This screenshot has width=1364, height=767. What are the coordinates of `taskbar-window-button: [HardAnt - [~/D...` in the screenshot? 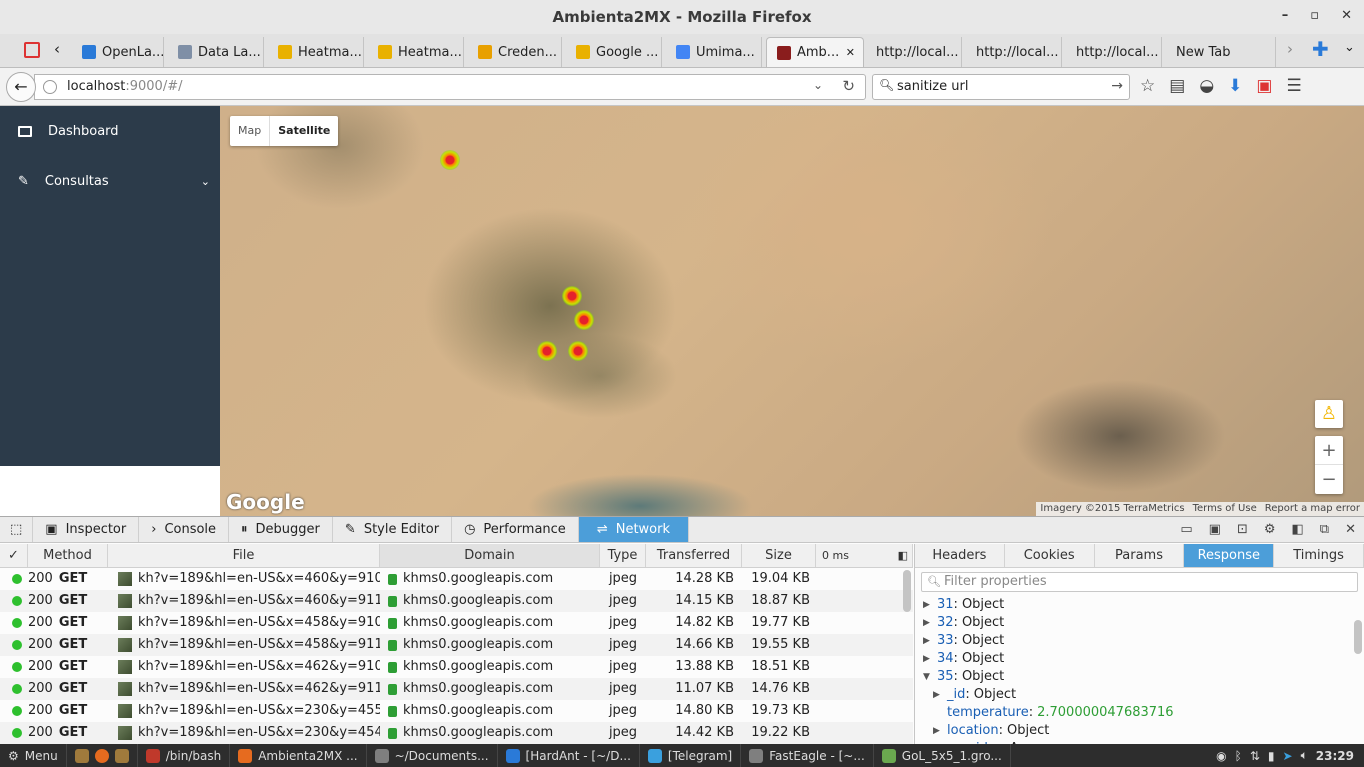 It's located at (569, 755).